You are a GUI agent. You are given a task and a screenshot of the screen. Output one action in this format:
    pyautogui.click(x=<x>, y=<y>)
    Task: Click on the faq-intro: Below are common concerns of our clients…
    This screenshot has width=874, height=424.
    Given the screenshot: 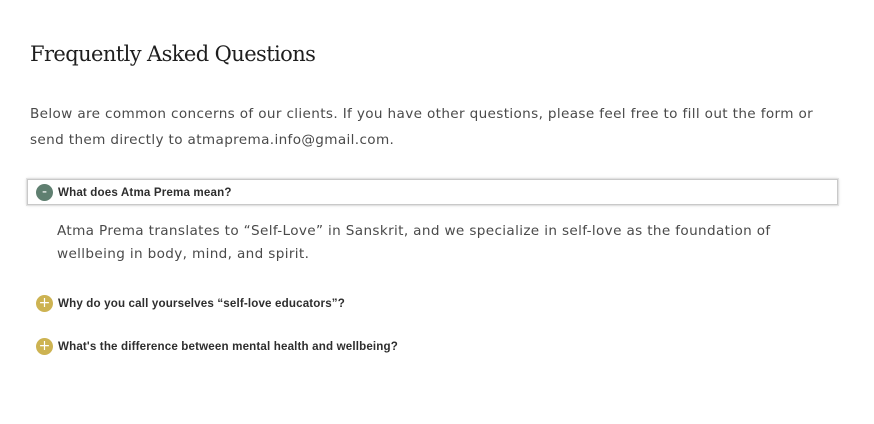 What is the action you would take?
    pyautogui.click(x=422, y=127)
    